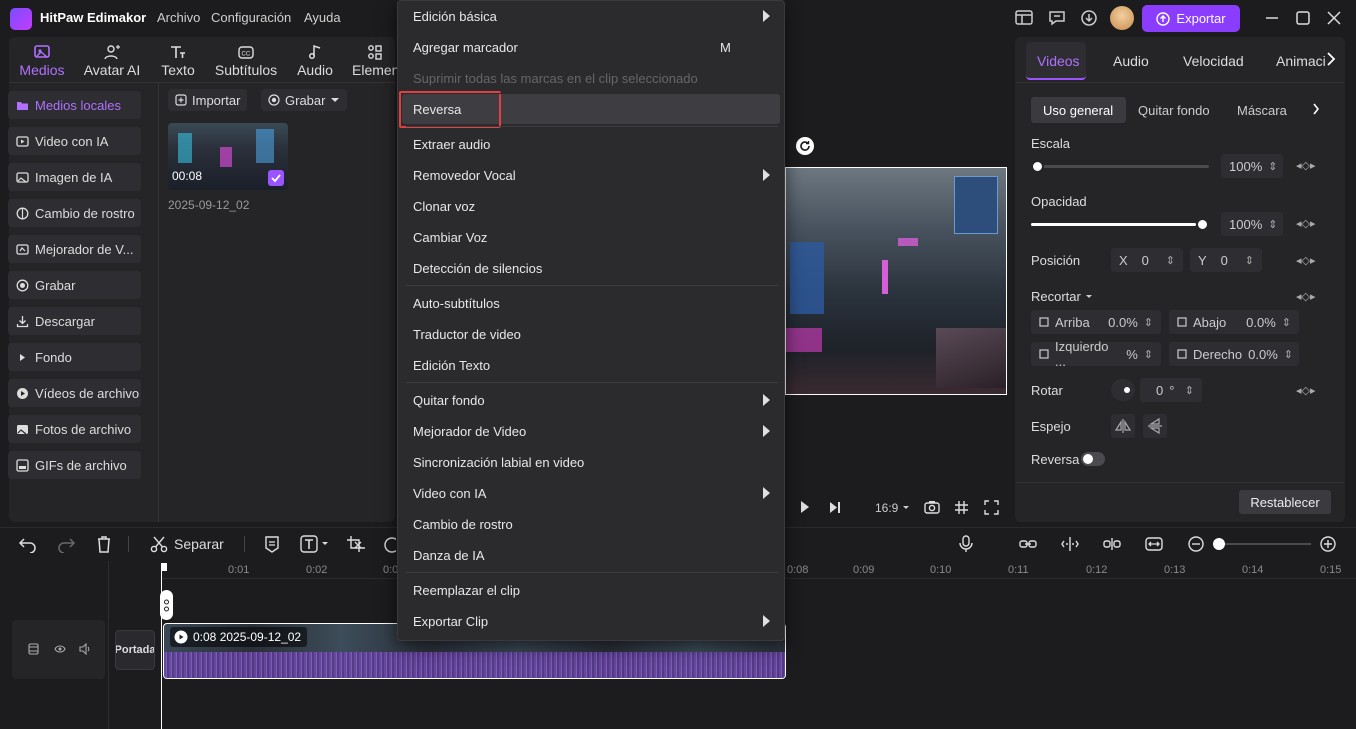 Image resolution: width=1356 pixels, height=729 pixels. I want to click on tab-avatar-ai: Avatar AI, so click(112, 64).